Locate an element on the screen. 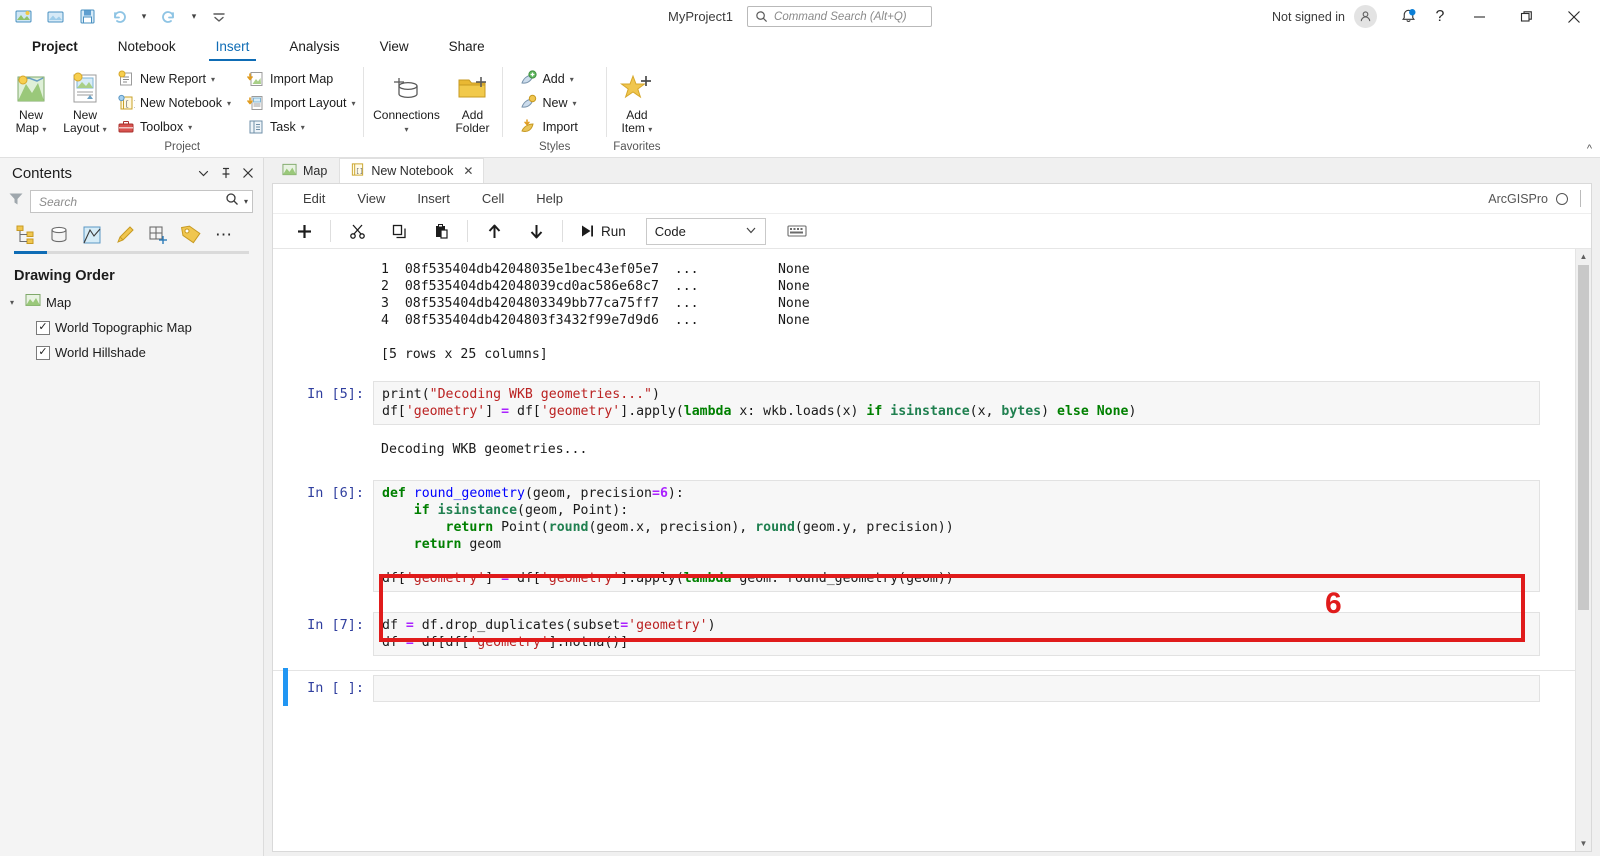  command-search-input: Command Search (Alt+Q) is located at coordinates (840, 16).